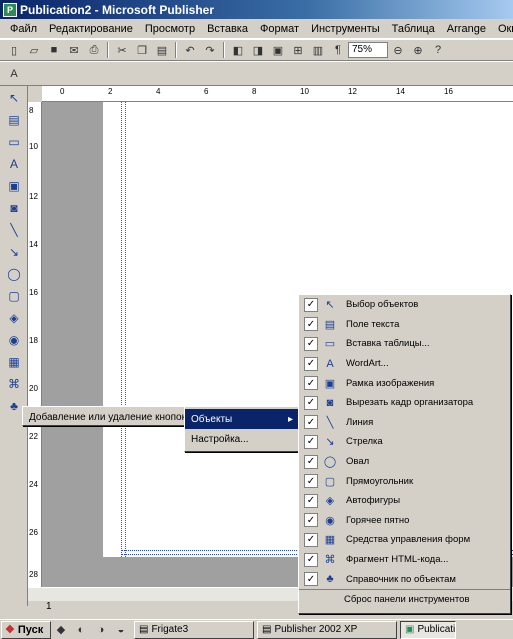 The height and width of the screenshot is (639, 513). Describe the element at coordinates (33, 340) in the screenshot. I see `ruler-tick: 18` at that location.